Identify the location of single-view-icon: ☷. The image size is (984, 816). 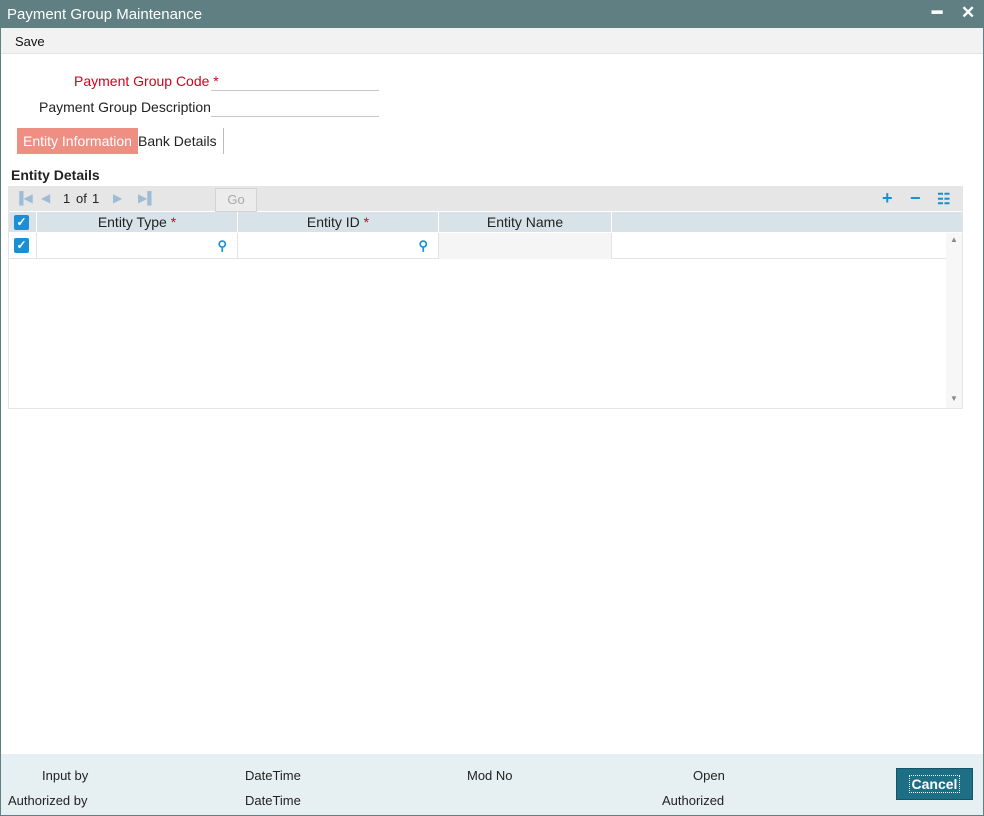
(943, 199).